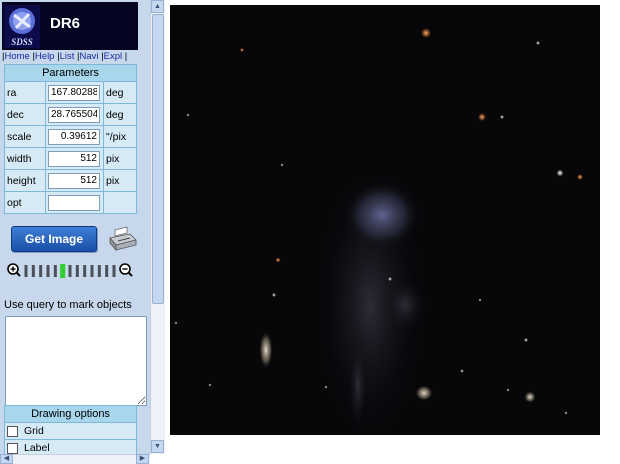  What do you see at coordinates (75, 459) in the screenshot?
I see `horizontal-scrollbar: ◀ ▶` at bounding box center [75, 459].